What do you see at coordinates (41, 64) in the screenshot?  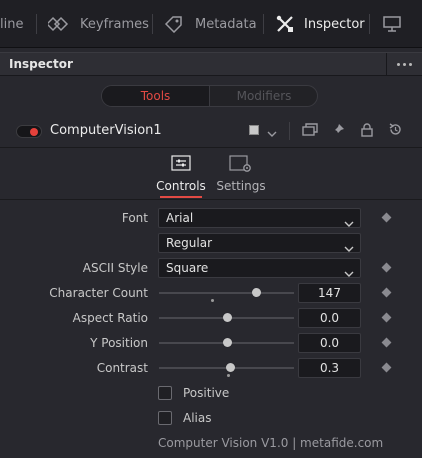 I see `panel-title: Inspector` at bounding box center [41, 64].